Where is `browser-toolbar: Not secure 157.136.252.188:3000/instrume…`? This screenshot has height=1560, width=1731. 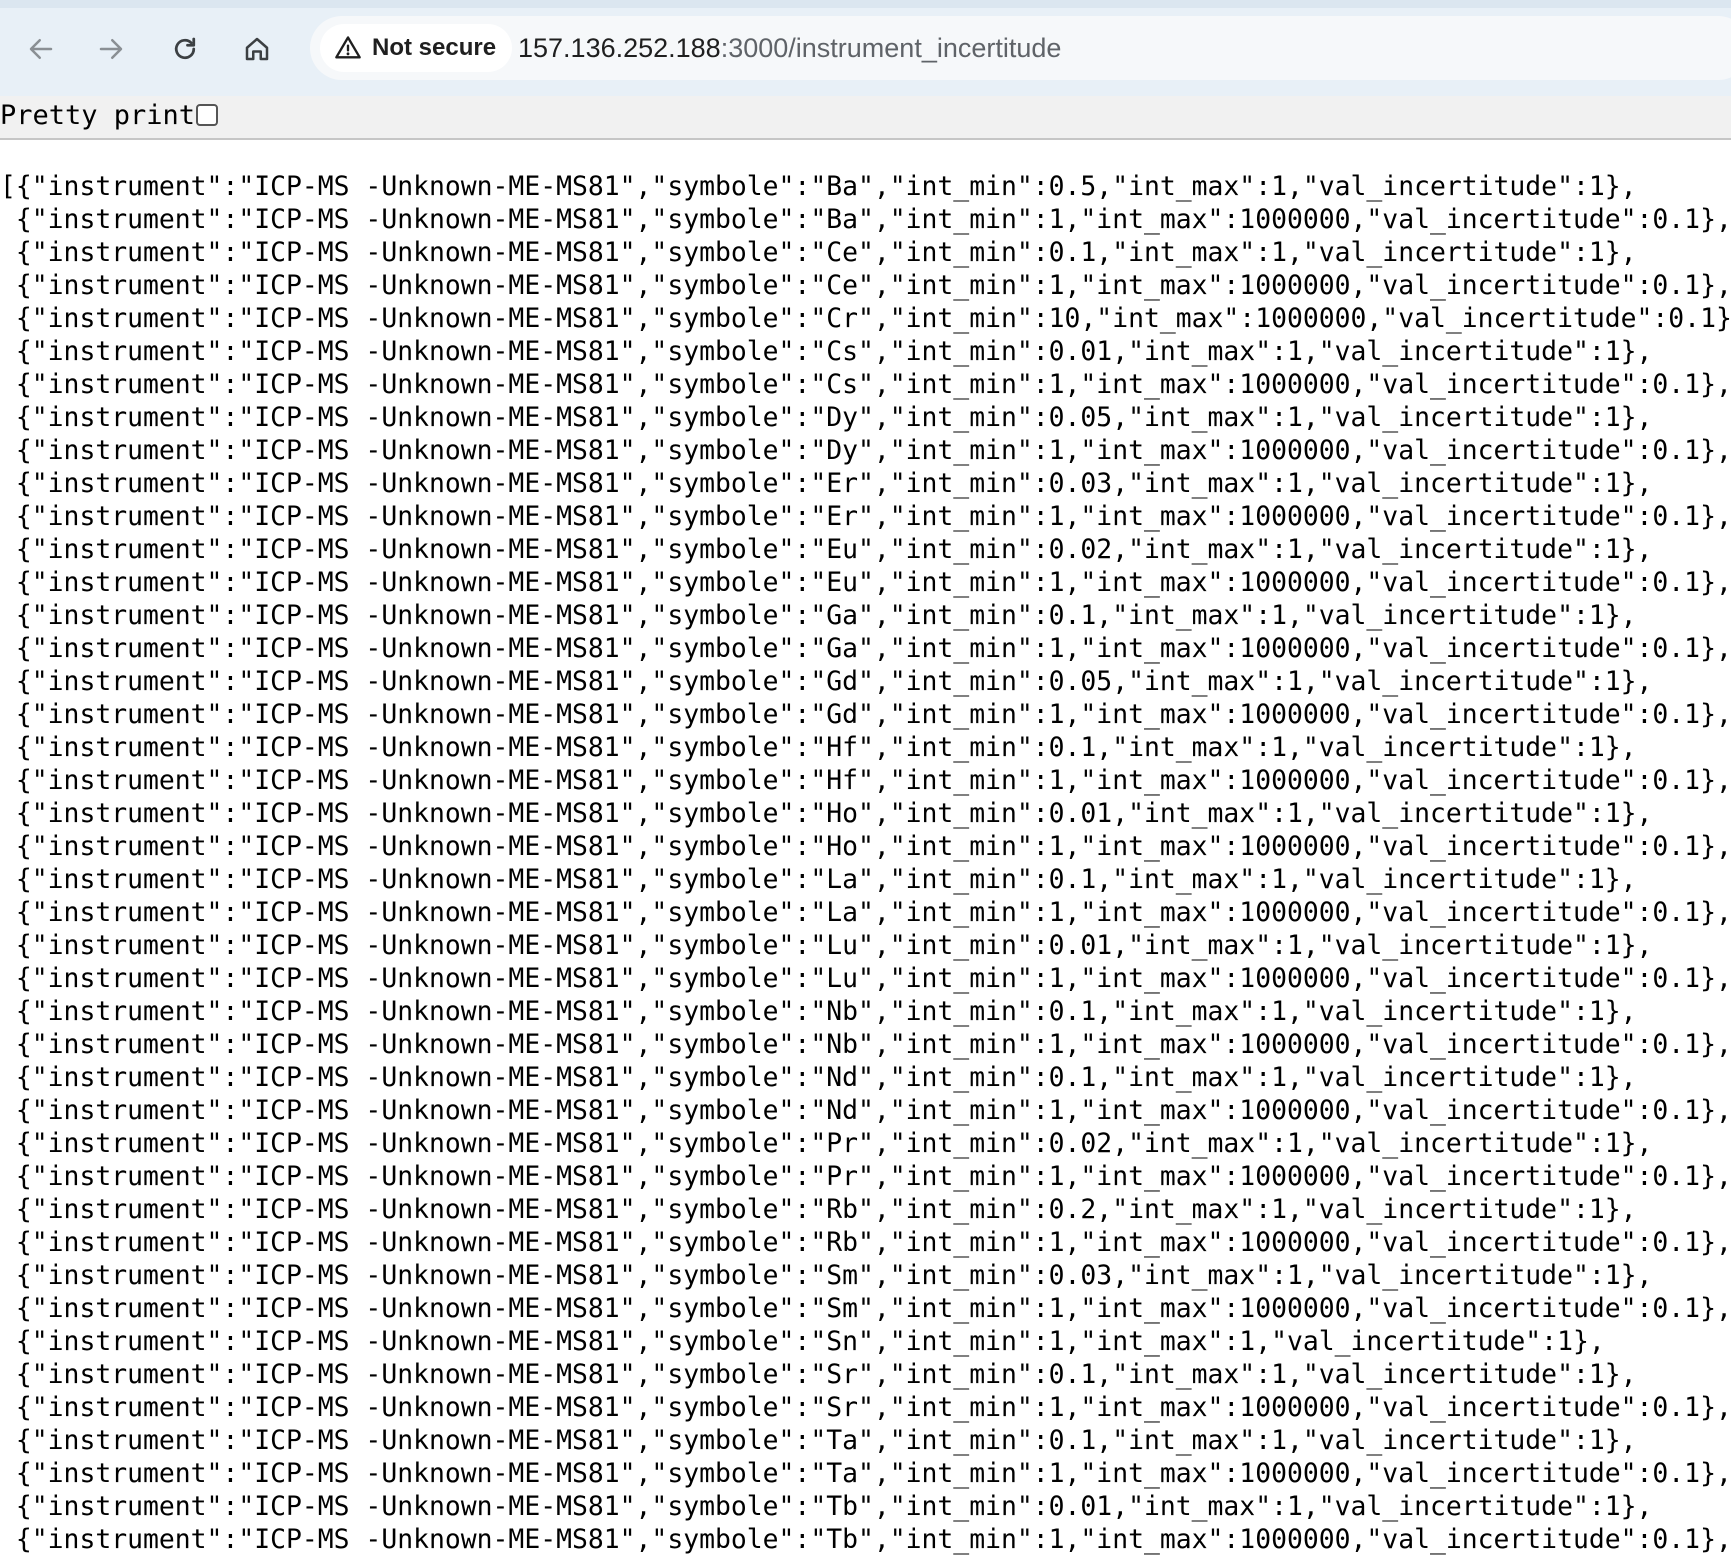
browser-toolbar: Not secure 157.136.252.188:3000/instrume… is located at coordinates (865, 48).